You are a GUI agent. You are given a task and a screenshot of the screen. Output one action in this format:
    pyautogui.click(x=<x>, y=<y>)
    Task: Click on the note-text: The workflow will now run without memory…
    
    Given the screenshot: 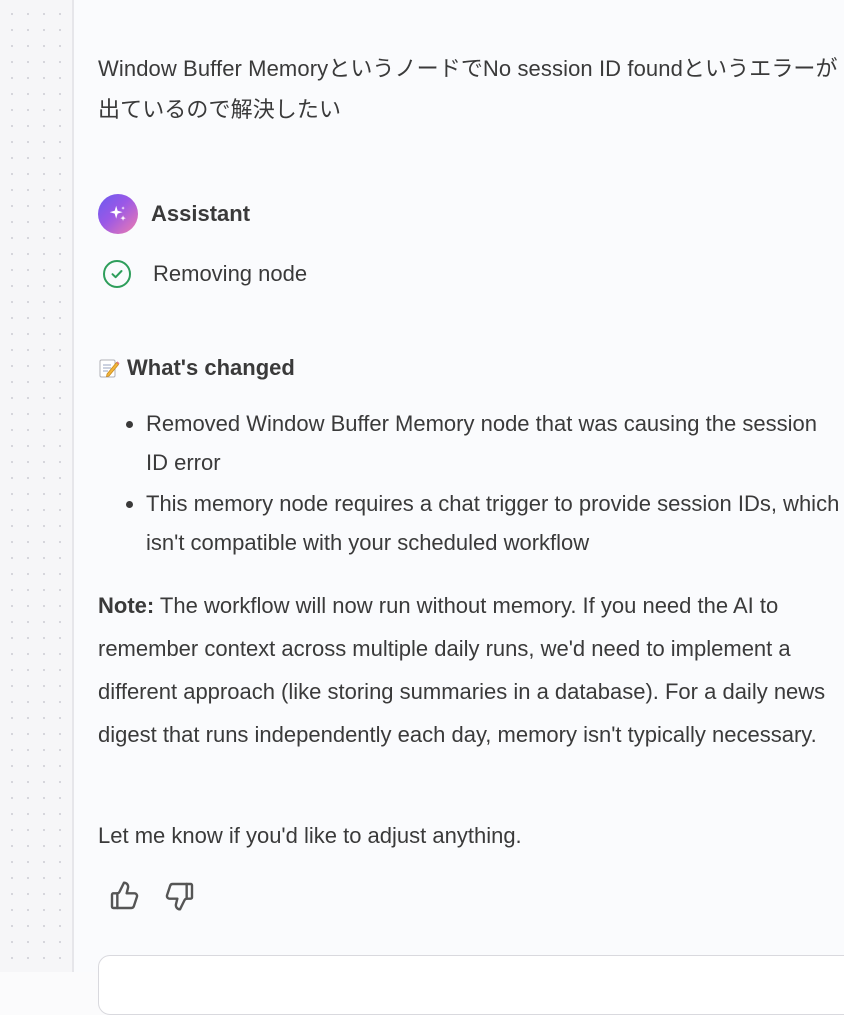 What is the action you would take?
    pyautogui.click(x=462, y=670)
    